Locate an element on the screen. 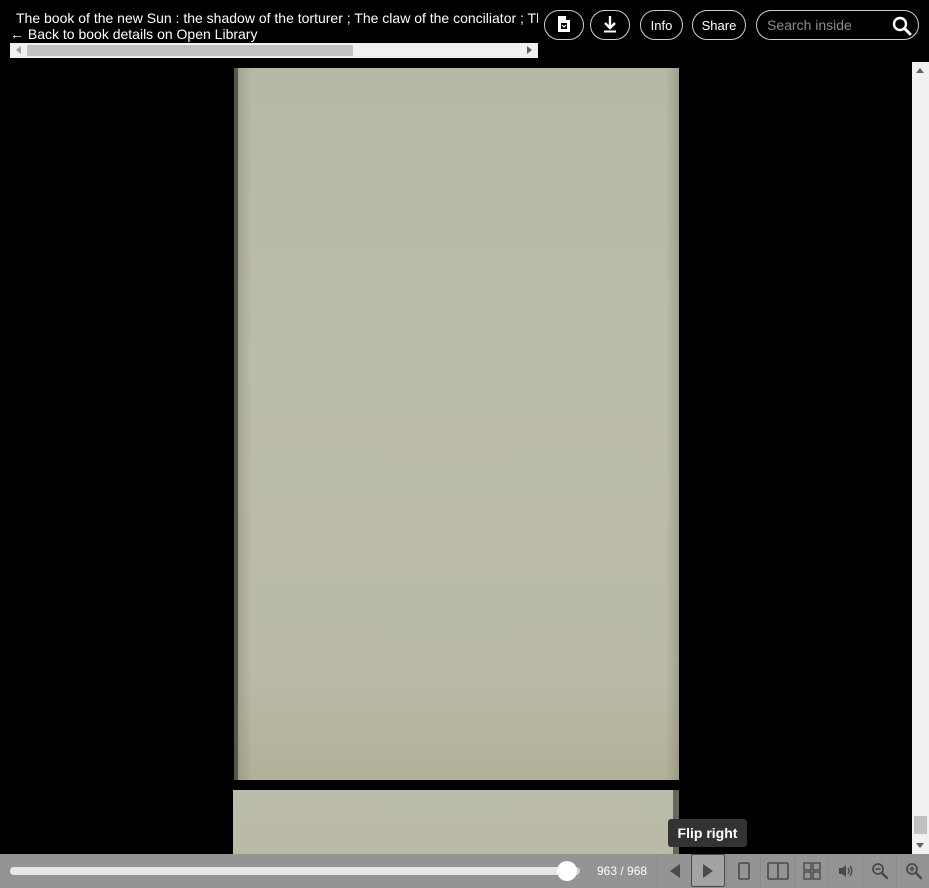  scroll-up-arrow is located at coordinates (920, 70).